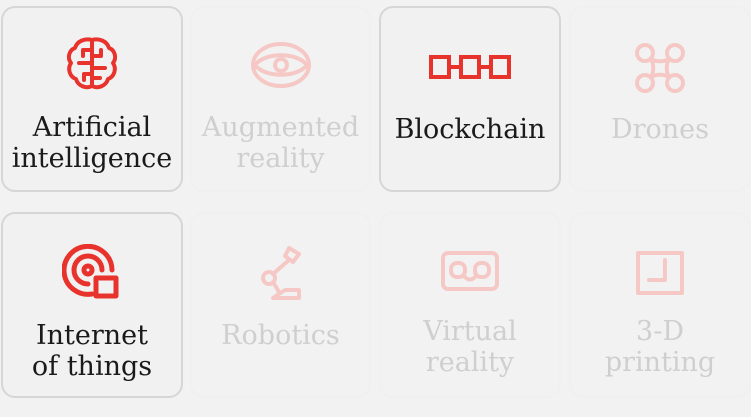 The height and width of the screenshot is (417, 751). Describe the element at coordinates (470, 273) in the screenshot. I see `vr-headset-icon` at that location.